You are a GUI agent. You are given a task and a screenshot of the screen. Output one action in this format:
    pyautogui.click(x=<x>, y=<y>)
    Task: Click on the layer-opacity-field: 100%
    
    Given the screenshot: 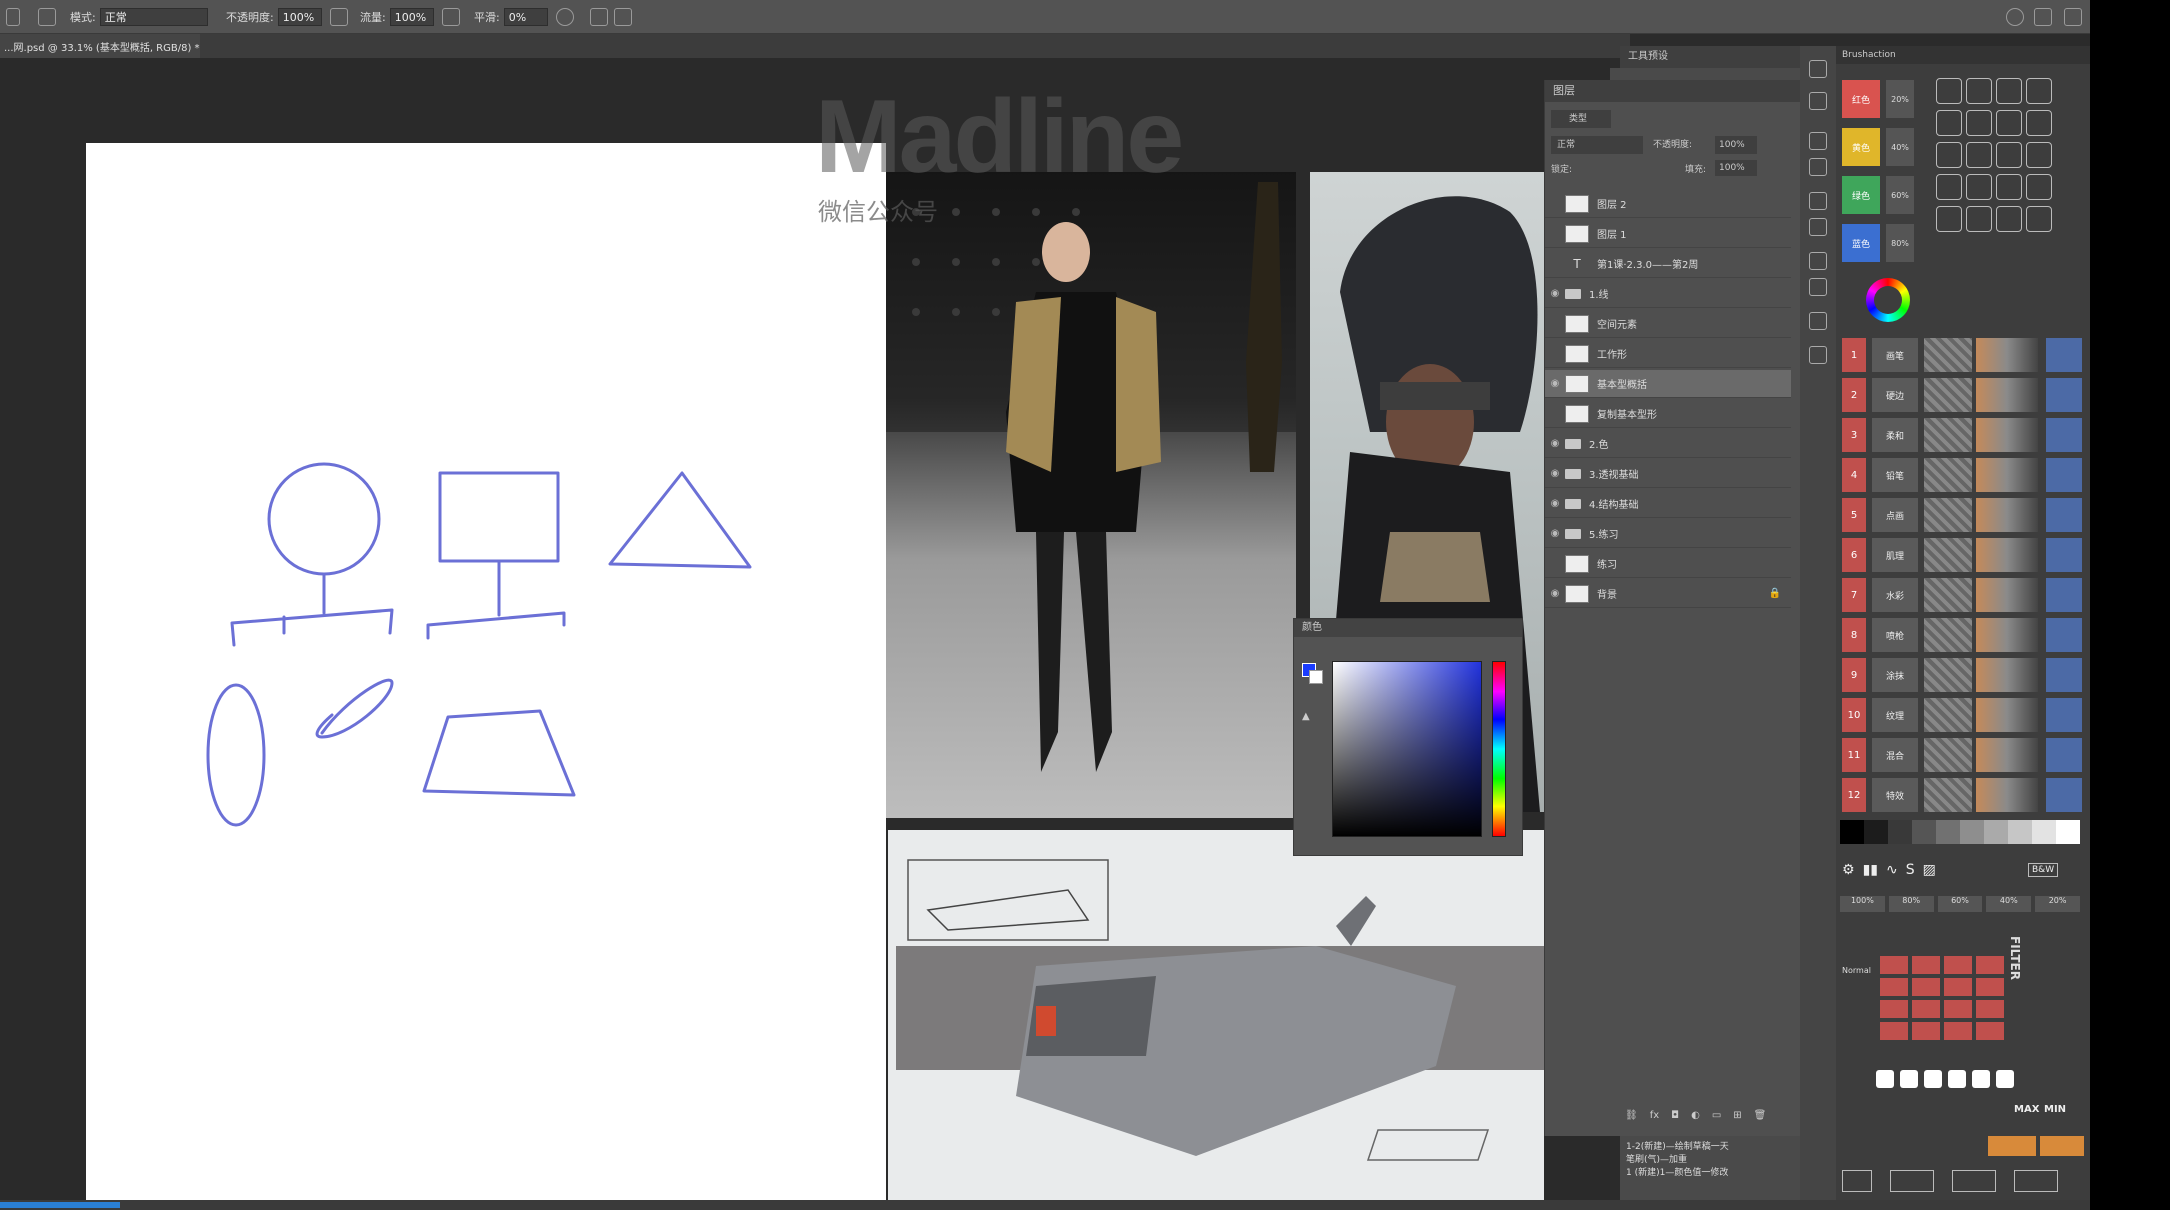 What is the action you would take?
    pyautogui.click(x=1736, y=145)
    